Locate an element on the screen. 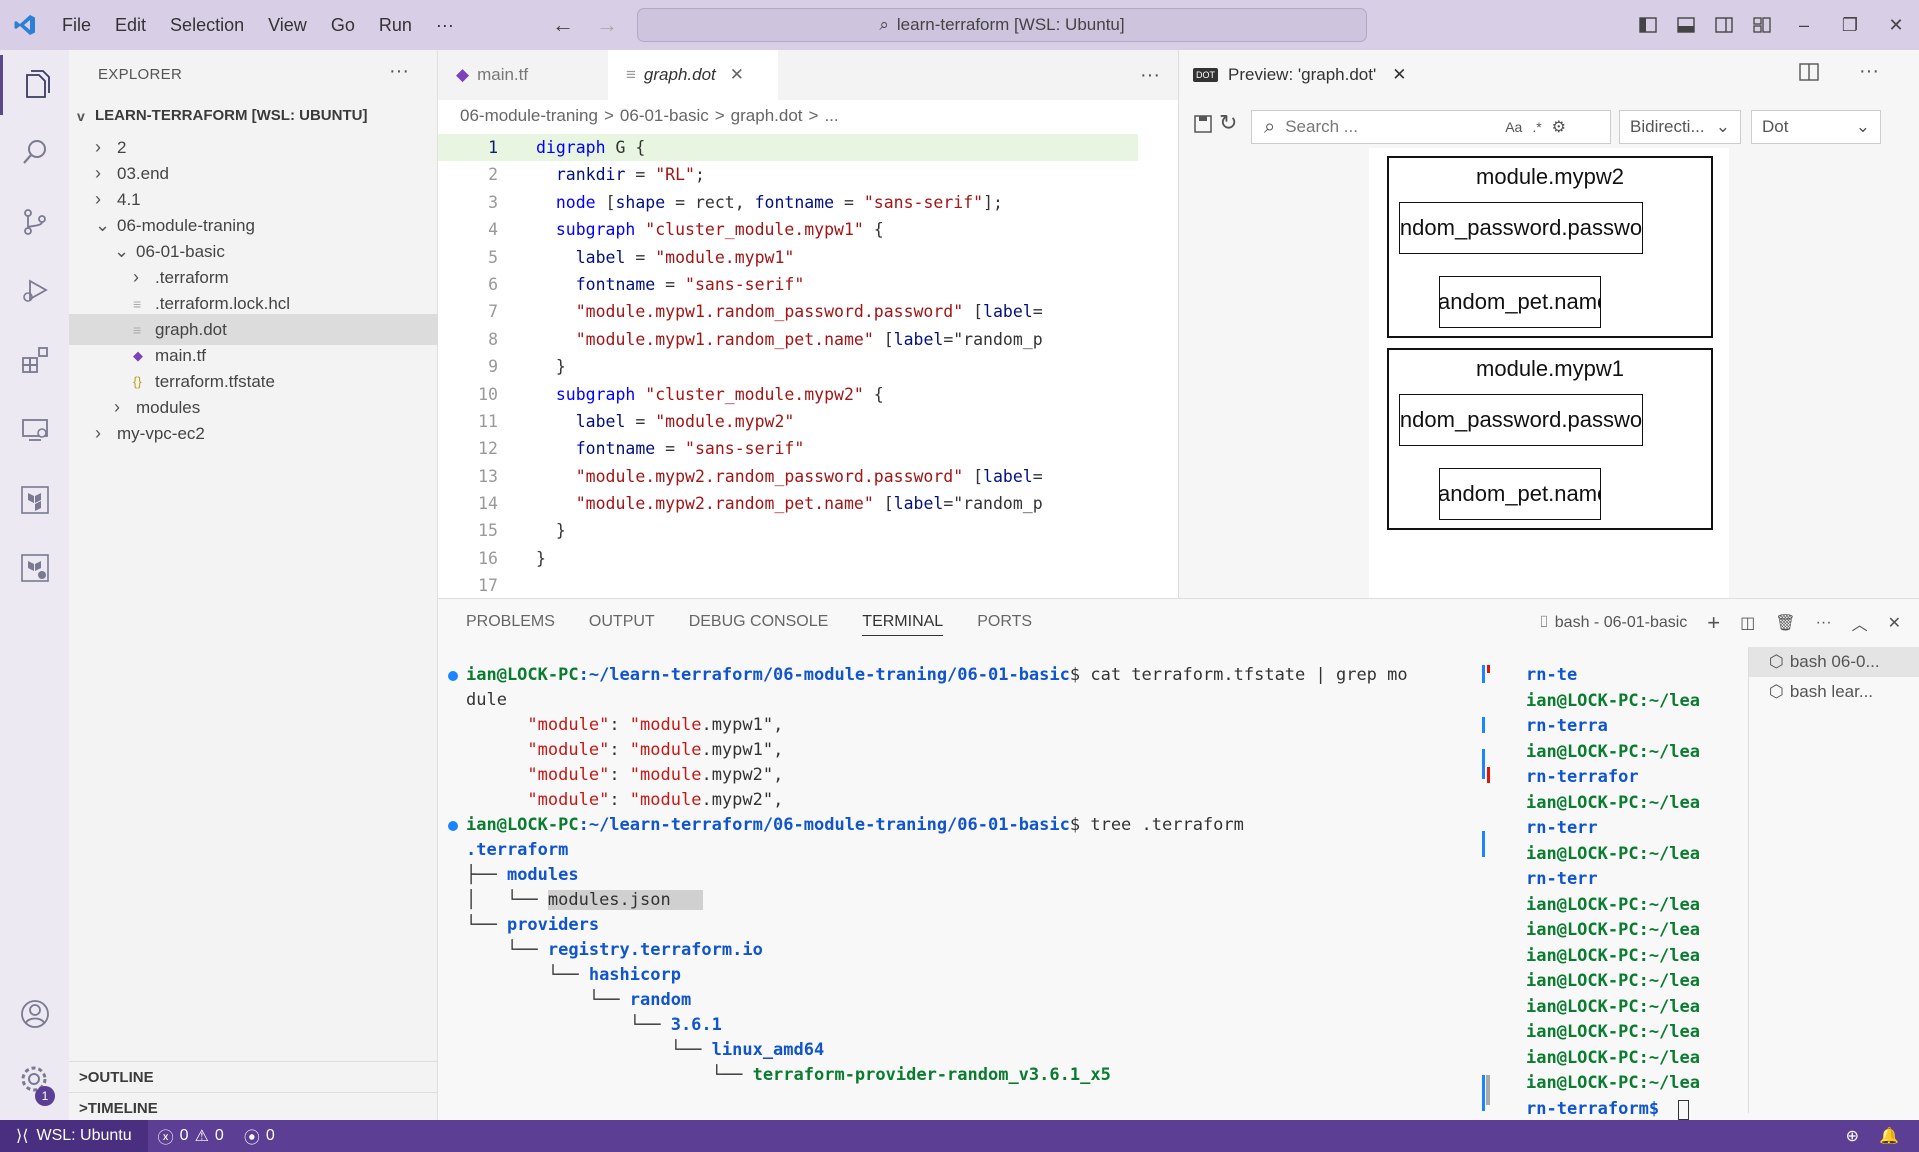 This screenshot has width=1919, height=1152. breadcrumb-item: 06-module-traning is located at coordinates (529, 116).